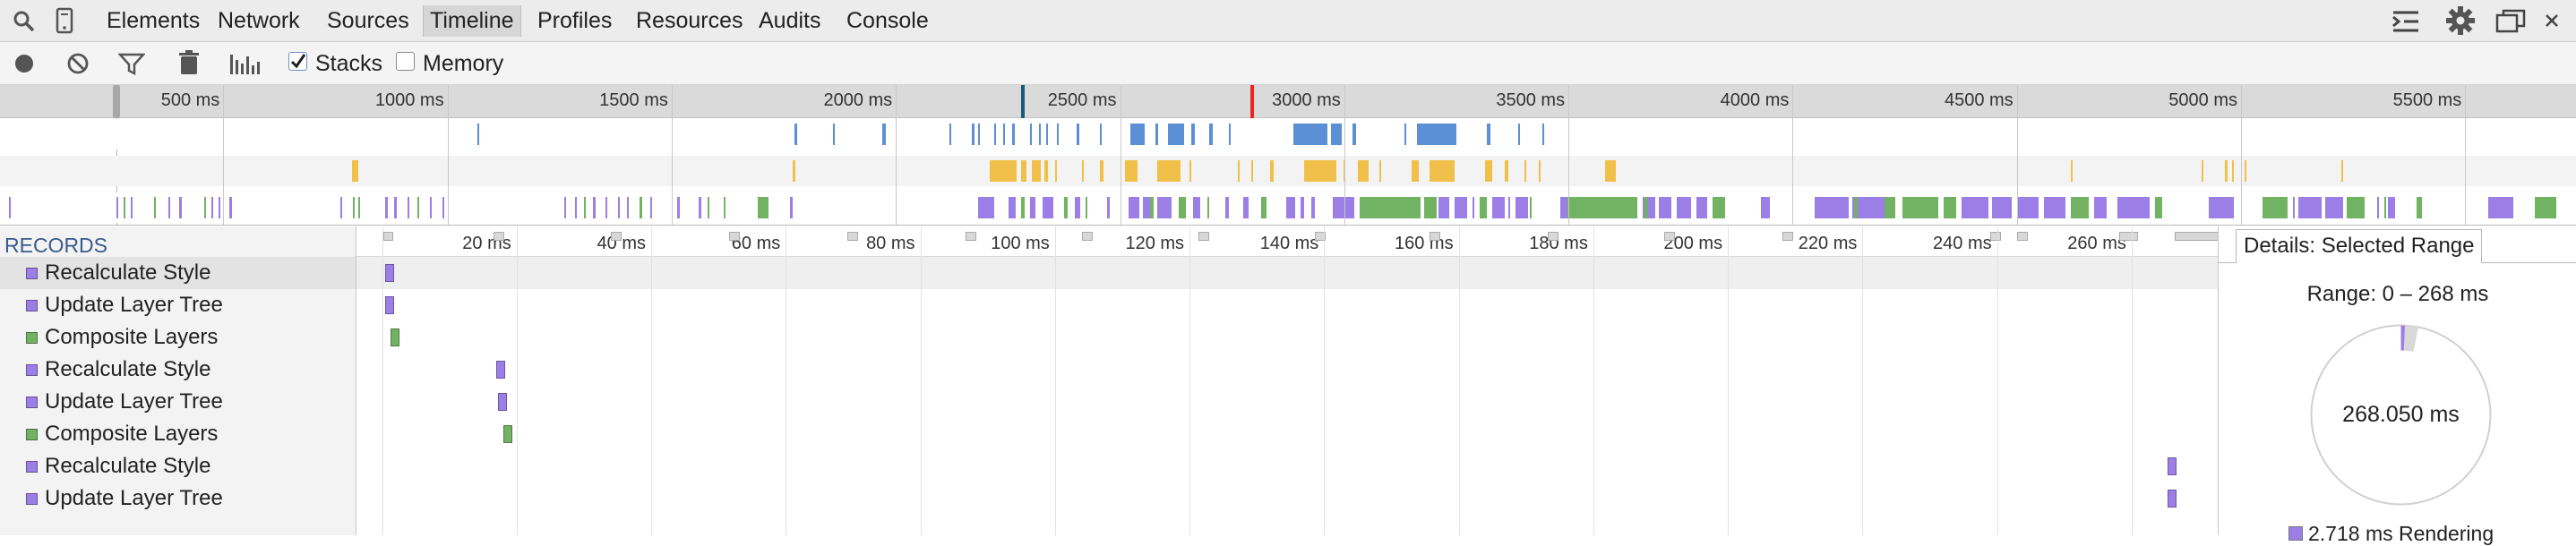 The width and height of the screenshot is (2576, 546). Describe the element at coordinates (32, 305) in the screenshot. I see `record-type-swatch` at that location.